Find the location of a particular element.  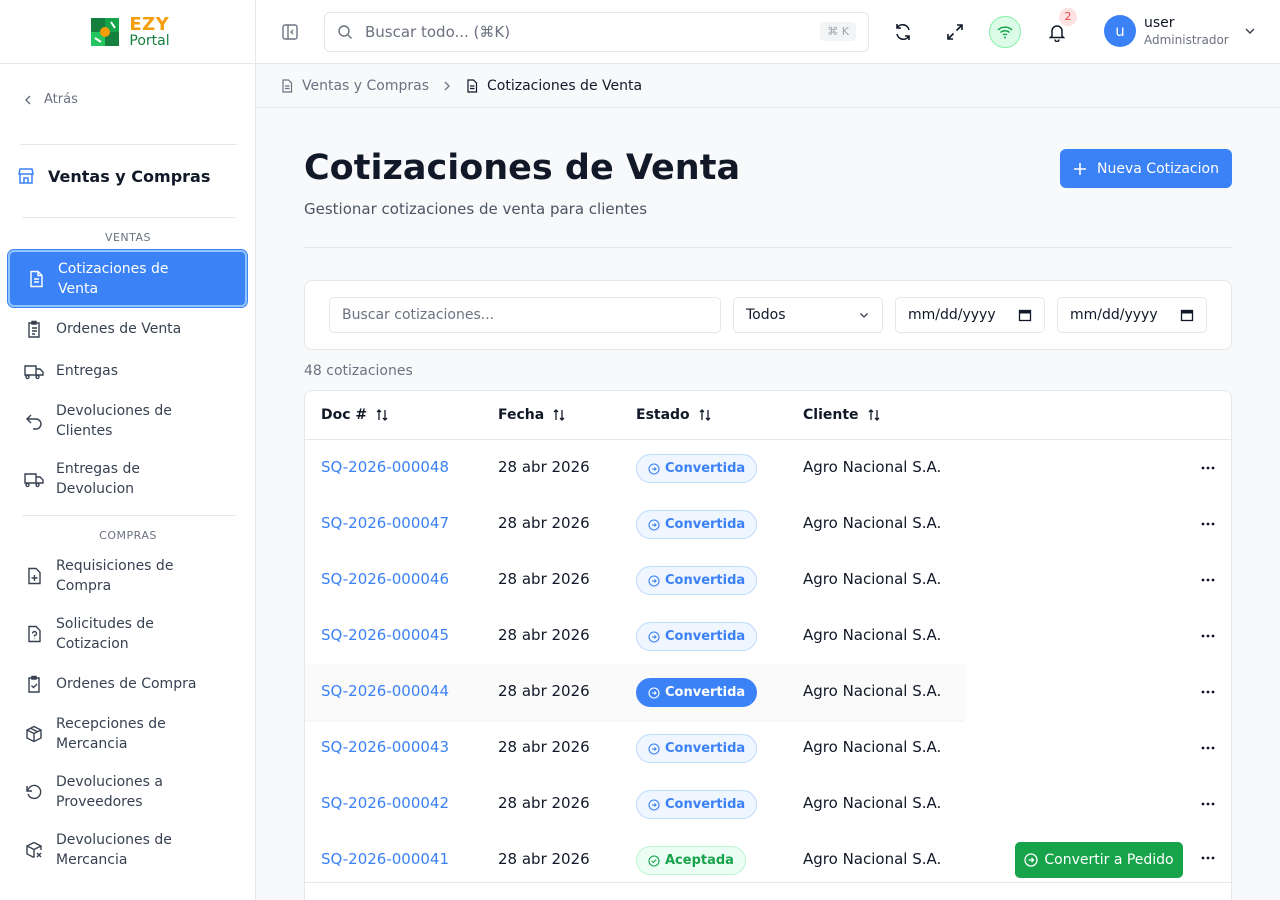

doc-number-link: SQ-2026-000048 is located at coordinates (385, 467).